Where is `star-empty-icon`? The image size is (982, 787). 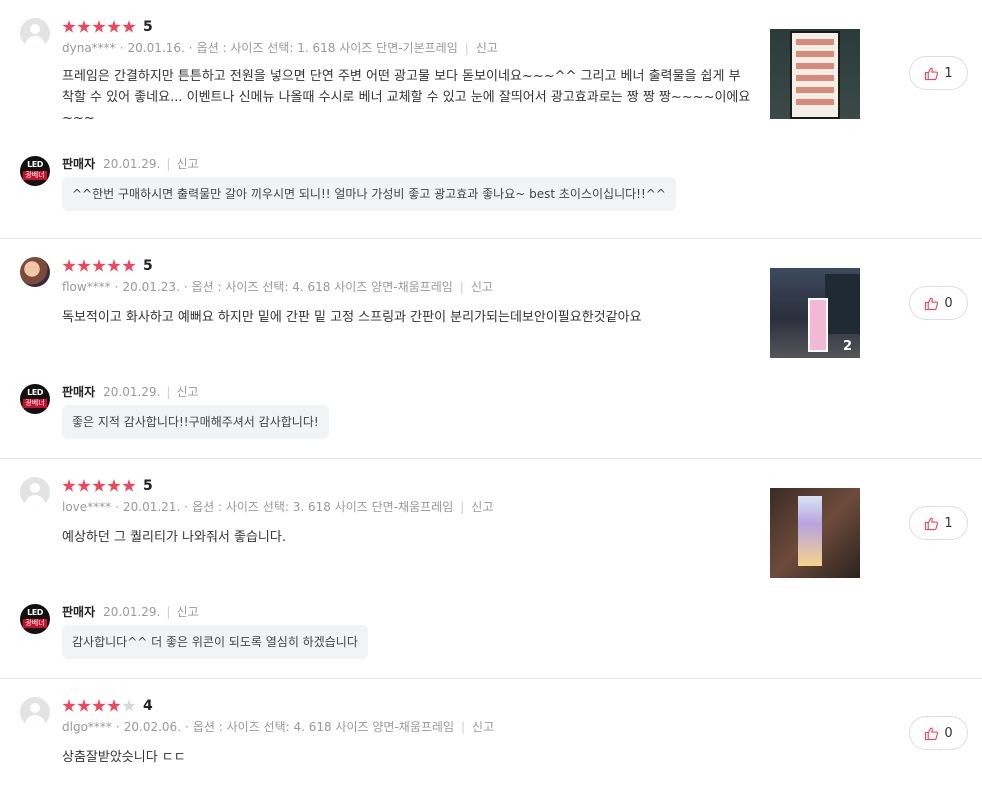
star-empty-icon is located at coordinates (129, 705).